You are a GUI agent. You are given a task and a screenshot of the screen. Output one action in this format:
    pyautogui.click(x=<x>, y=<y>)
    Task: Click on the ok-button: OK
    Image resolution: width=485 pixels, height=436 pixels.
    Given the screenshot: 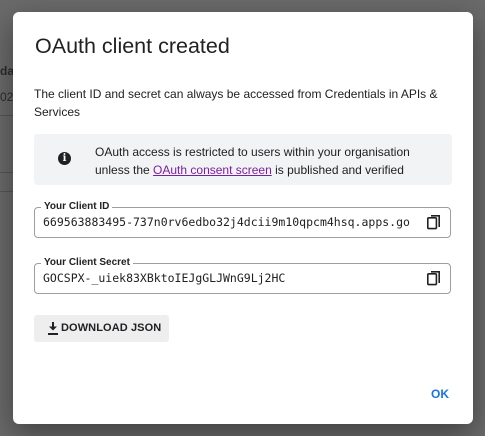 What is the action you would take?
    pyautogui.click(x=440, y=394)
    